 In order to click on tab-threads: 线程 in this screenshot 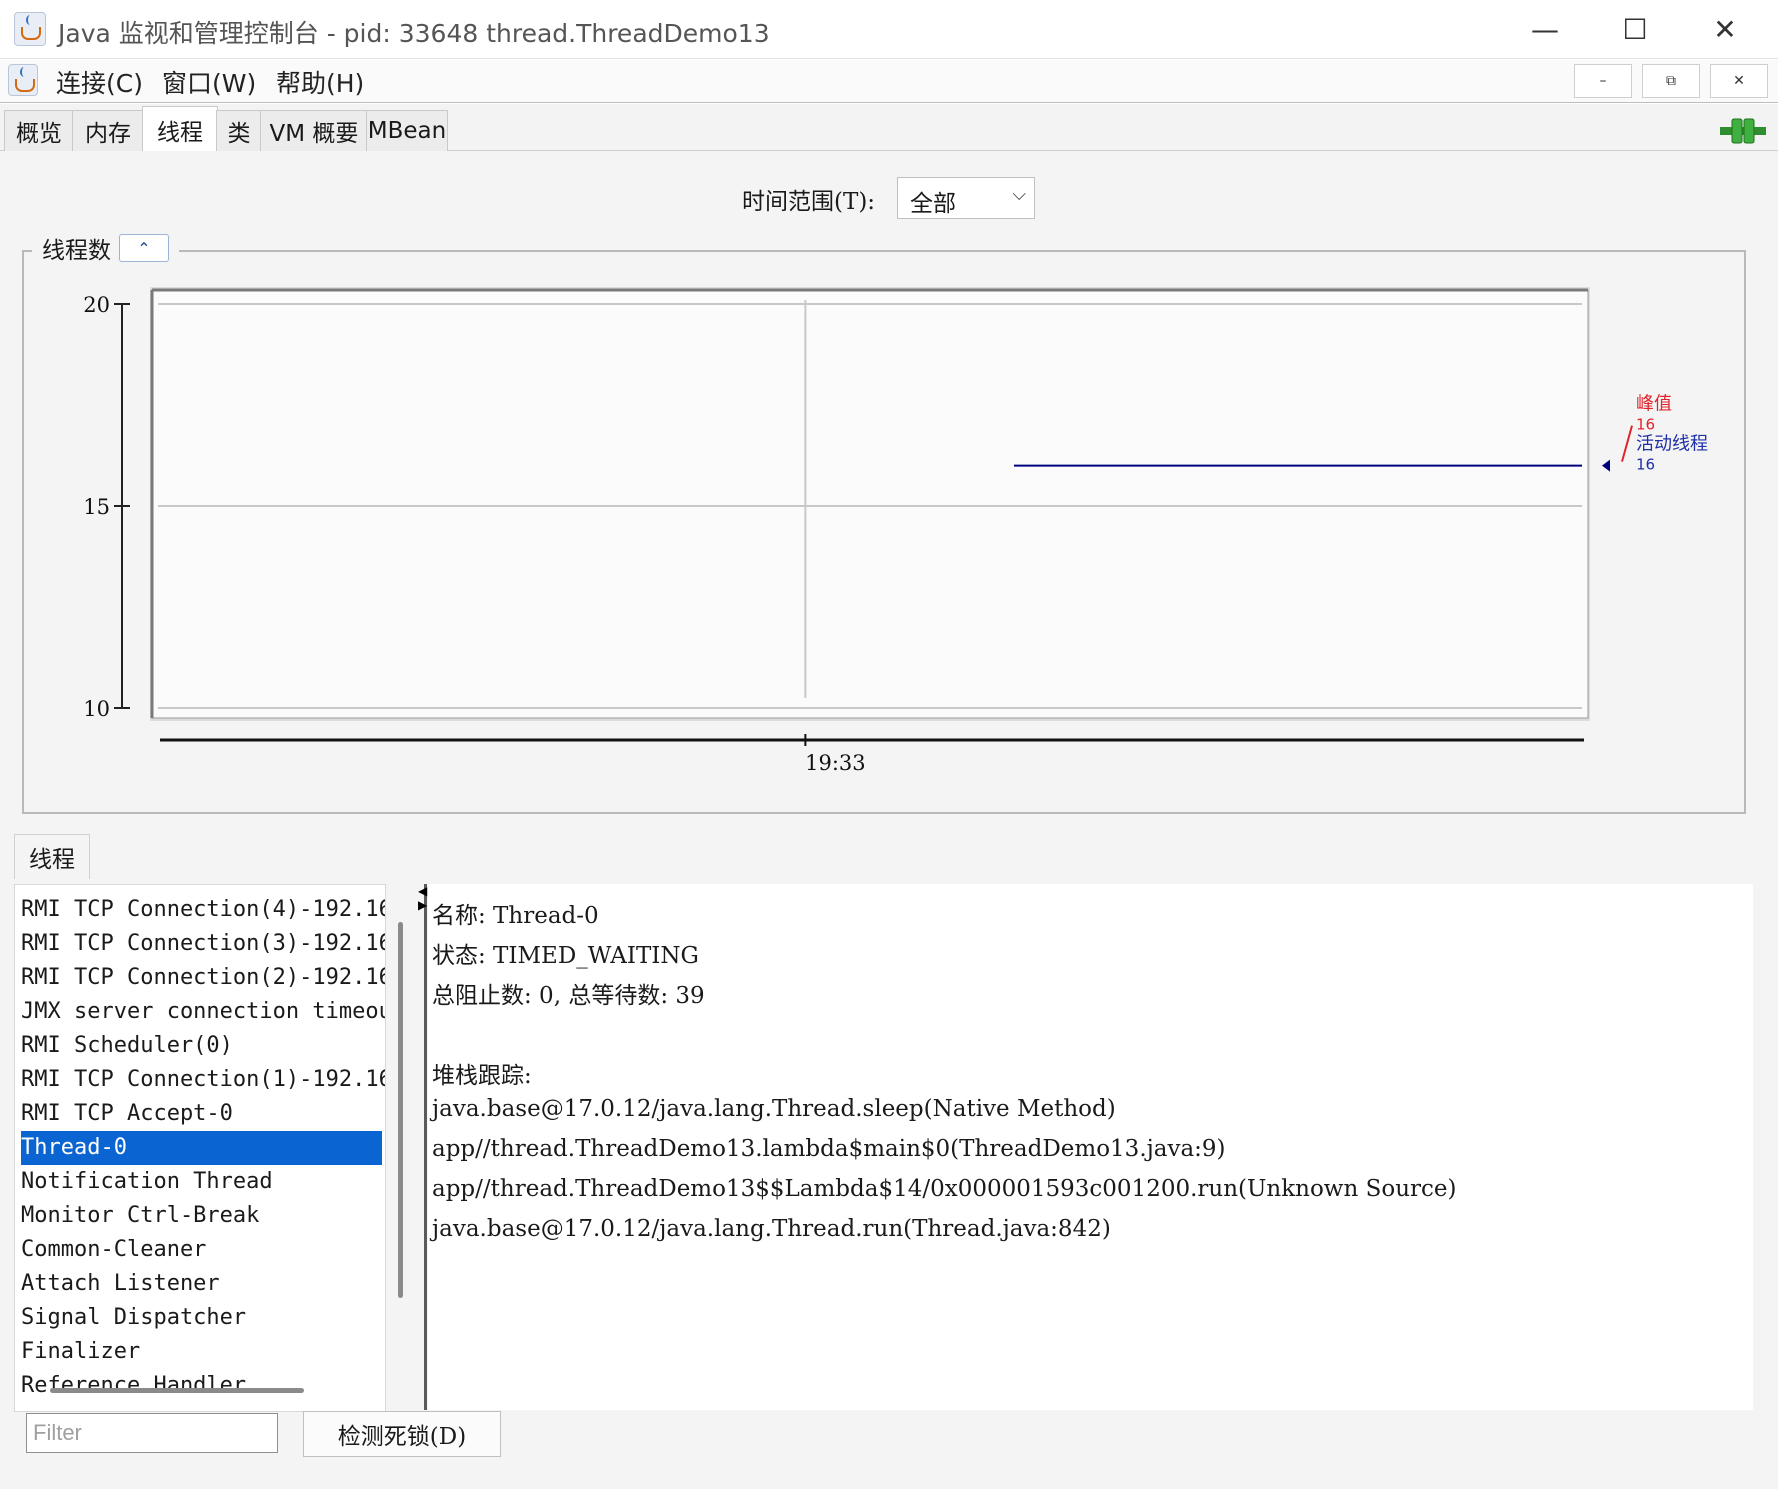, I will do `click(180, 129)`.